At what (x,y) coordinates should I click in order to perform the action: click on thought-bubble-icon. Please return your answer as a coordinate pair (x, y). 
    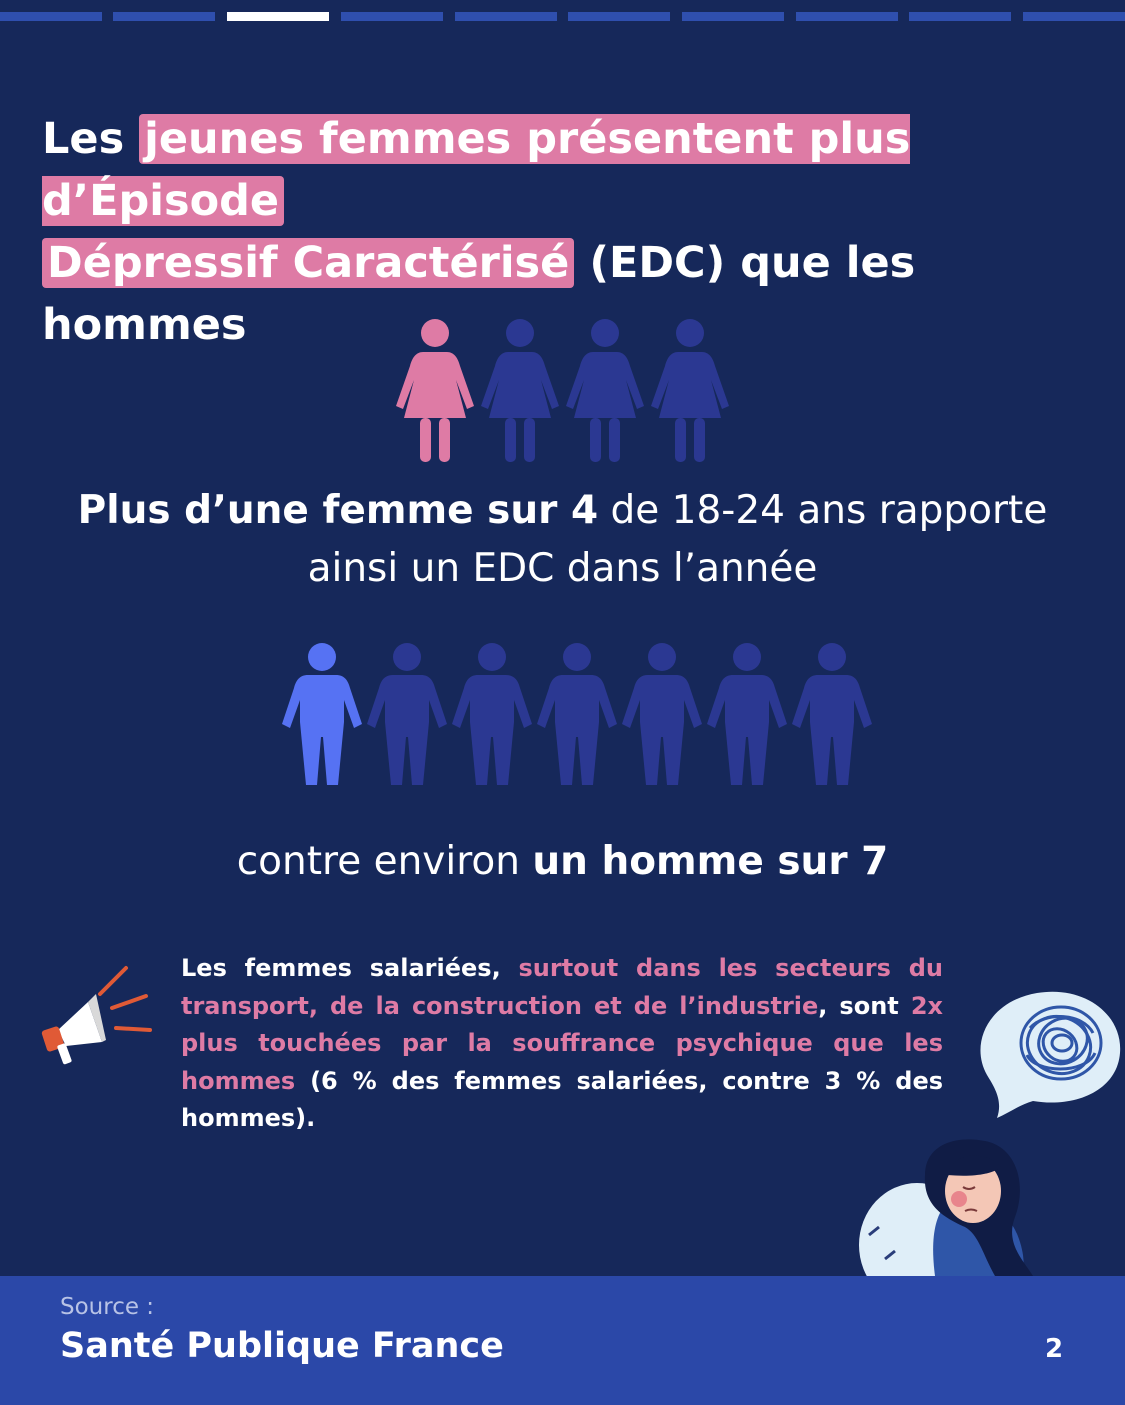
    Looking at the image, I should click on (1050, 1054).